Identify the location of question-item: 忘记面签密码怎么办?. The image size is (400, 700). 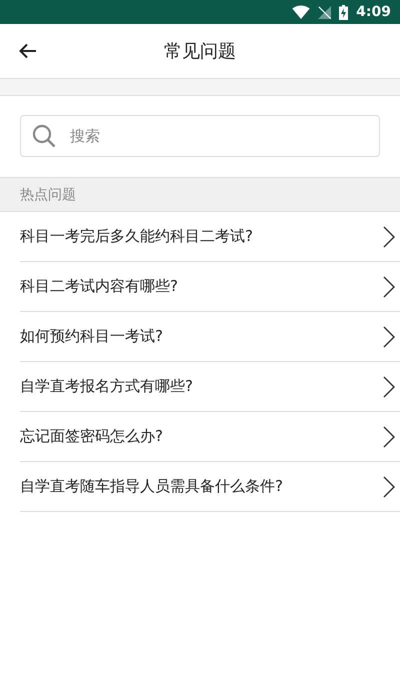
(210, 437).